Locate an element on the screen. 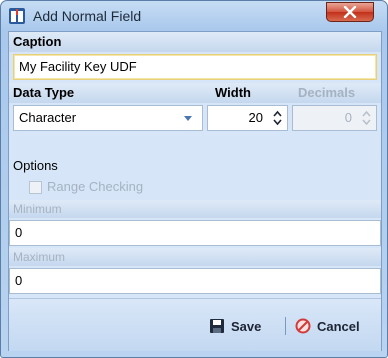  decimals-label: Decimals is located at coordinates (327, 92).